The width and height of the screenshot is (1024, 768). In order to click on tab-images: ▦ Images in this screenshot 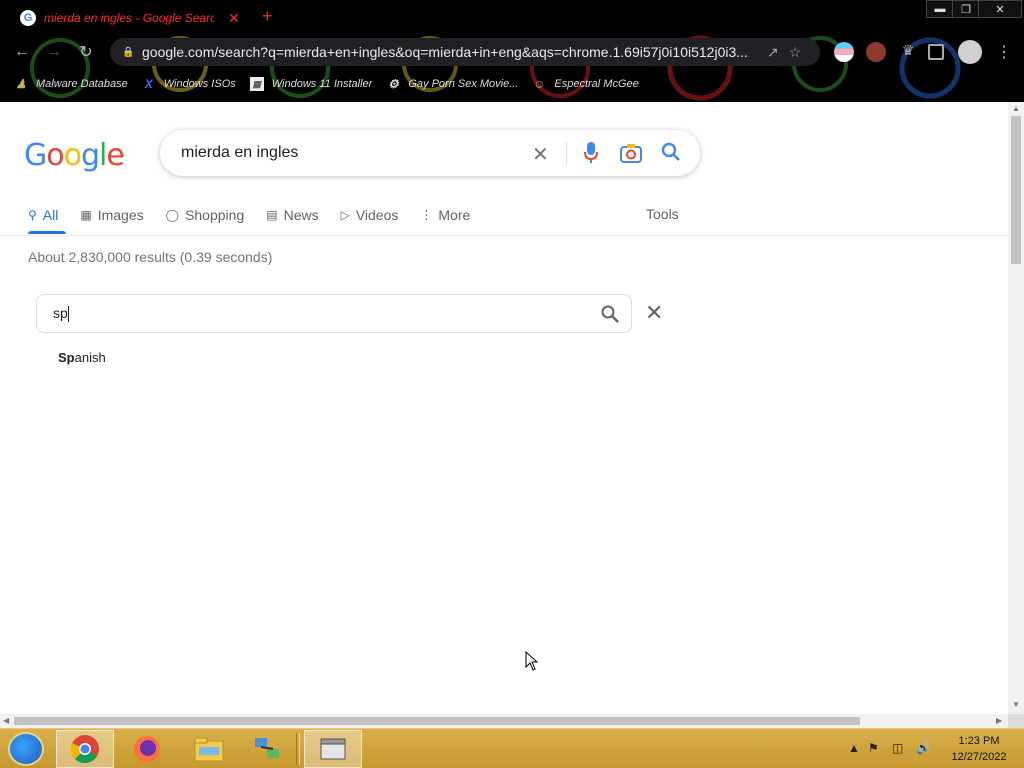, I will do `click(111, 215)`.